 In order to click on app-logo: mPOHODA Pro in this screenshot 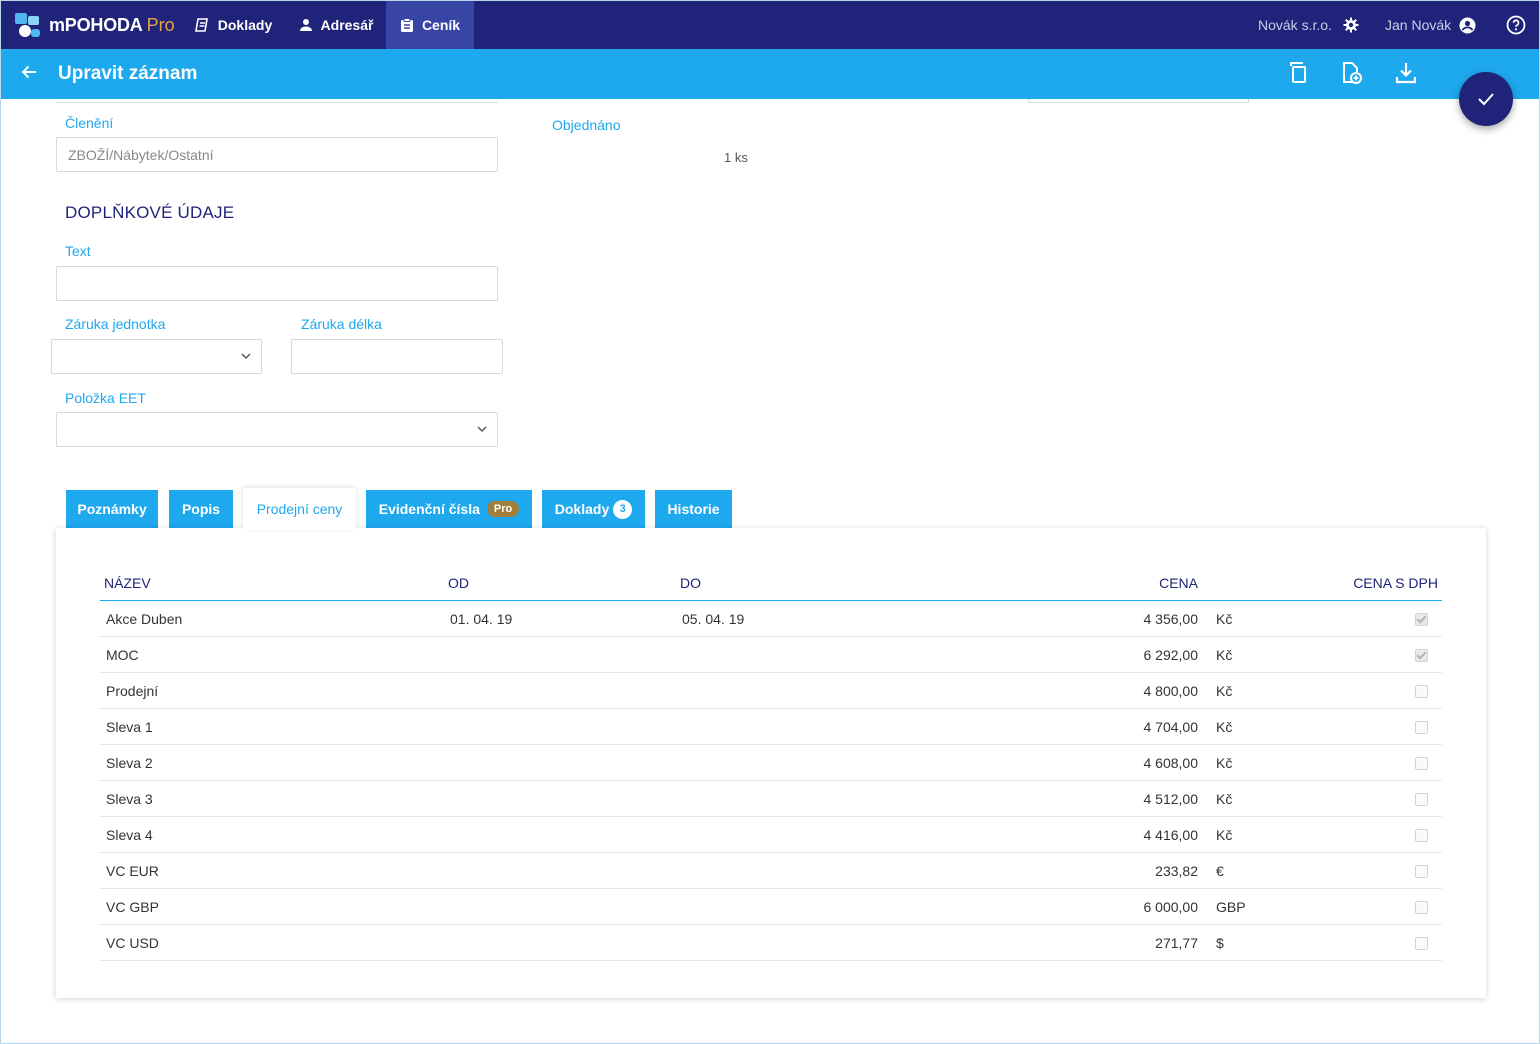, I will do `click(95, 25)`.